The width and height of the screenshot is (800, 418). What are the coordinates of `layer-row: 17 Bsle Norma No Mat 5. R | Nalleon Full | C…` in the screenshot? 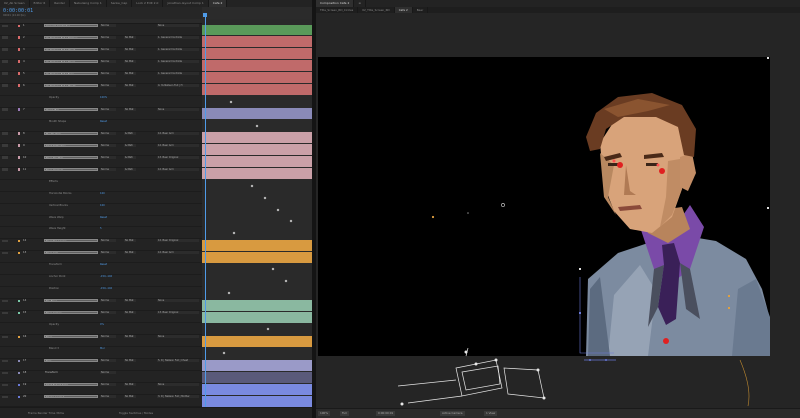 It's located at (101, 365).